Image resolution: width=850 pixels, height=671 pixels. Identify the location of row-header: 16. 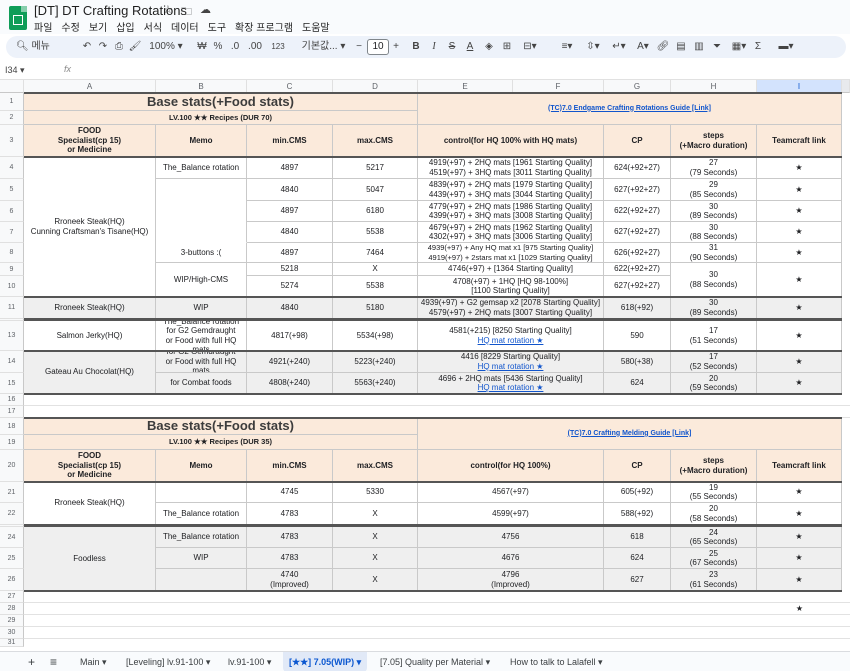
(12, 400).